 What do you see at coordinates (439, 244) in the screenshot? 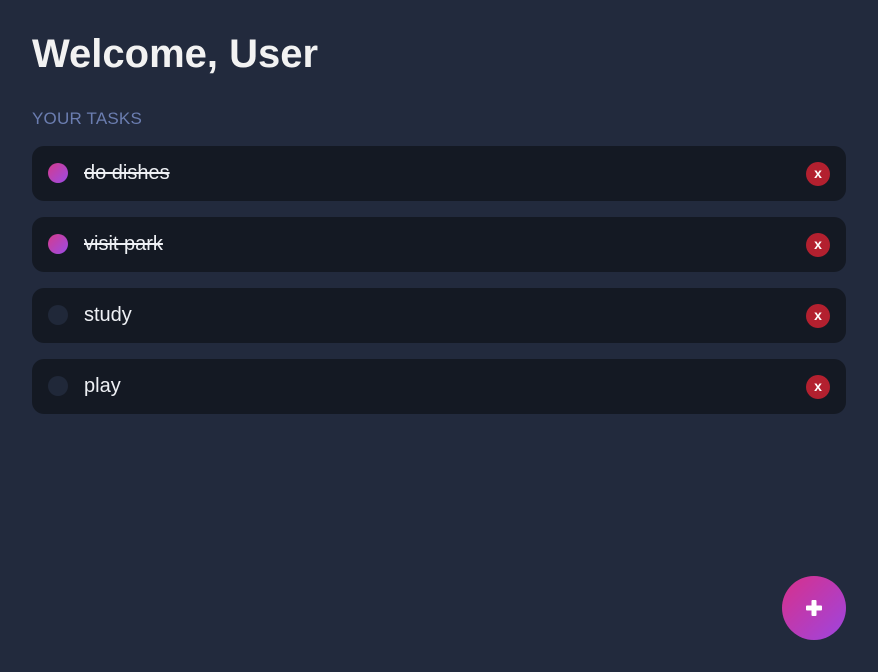
I see `task-item: visit park x` at bounding box center [439, 244].